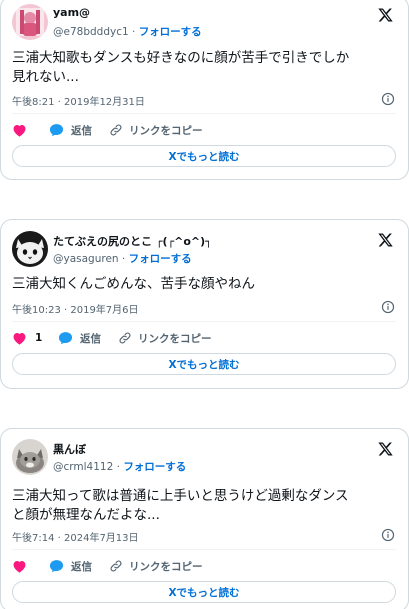  Describe the element at coordinates (39, 338) in the screenshot. I see `like-count: 1` at that location.